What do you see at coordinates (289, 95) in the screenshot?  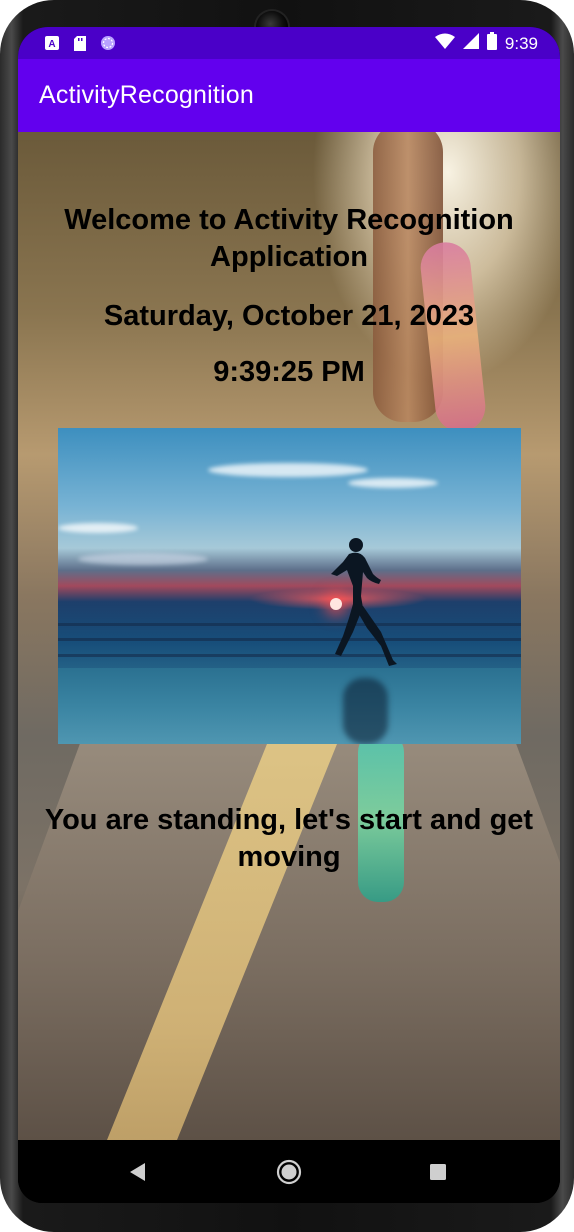 I see `app-bar: ActivityRecognition` at bounding box center [289, 95].